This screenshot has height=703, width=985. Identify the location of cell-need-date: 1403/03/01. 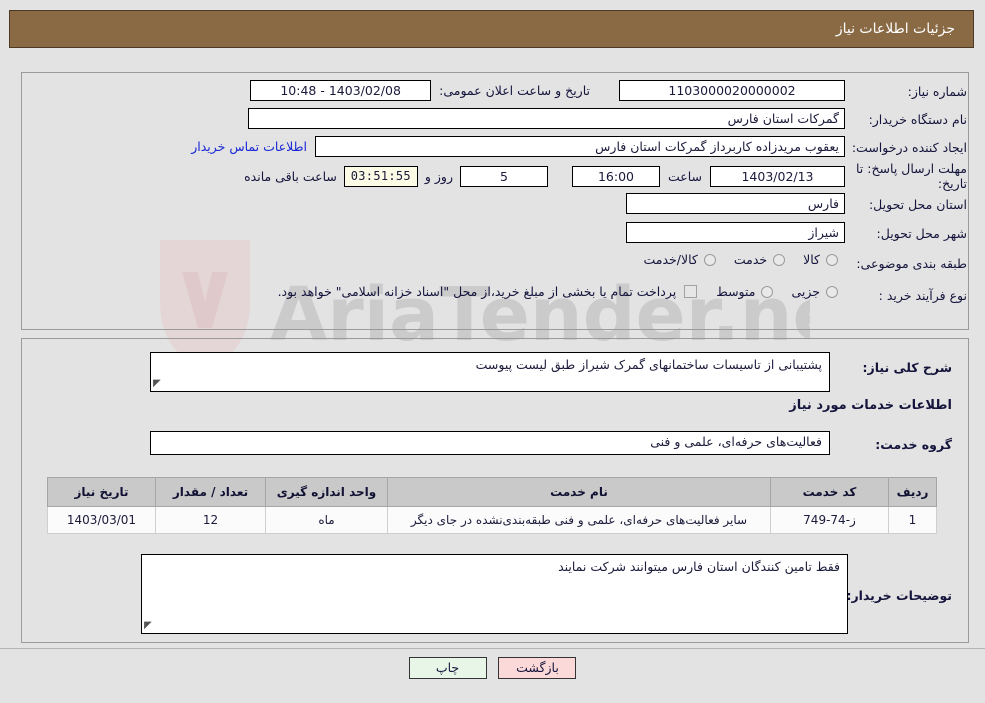
(101, 520).